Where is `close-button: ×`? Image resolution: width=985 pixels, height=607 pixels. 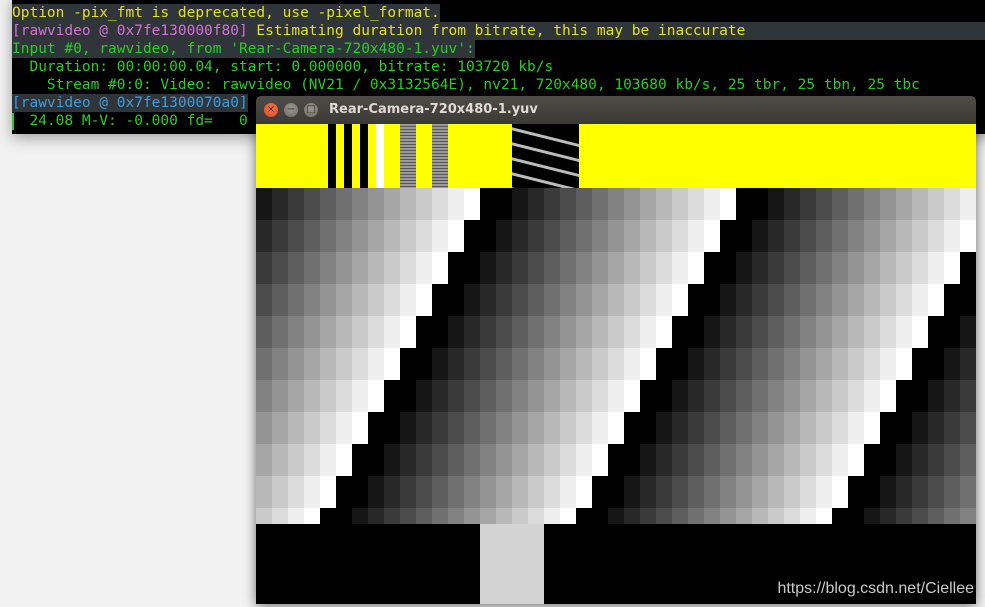
close-button: × is located at coordinates (271, 110).